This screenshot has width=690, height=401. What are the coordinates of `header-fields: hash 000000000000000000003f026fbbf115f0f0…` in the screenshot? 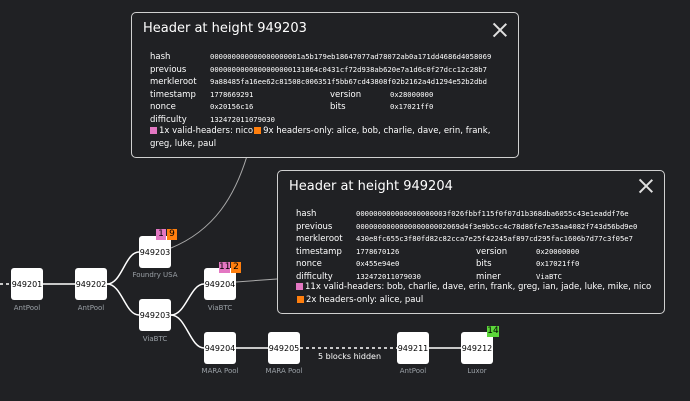 It's located at (466, 245).